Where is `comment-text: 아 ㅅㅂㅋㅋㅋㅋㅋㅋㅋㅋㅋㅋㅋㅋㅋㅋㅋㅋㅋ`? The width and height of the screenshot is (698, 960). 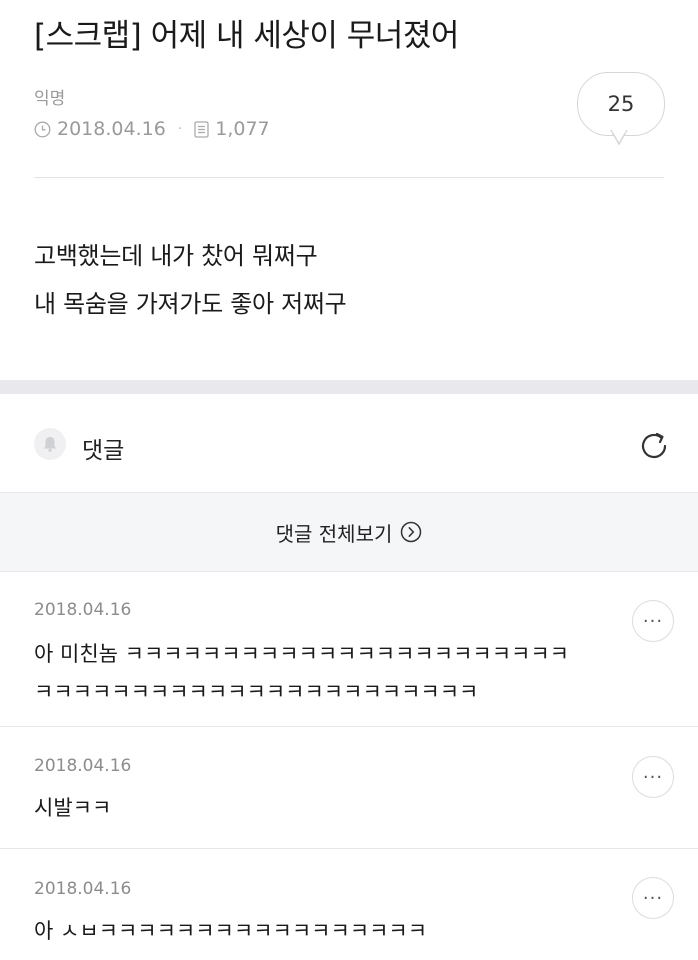
comment-text: 아 ㅅㅂㅋㅋㅋㅋㅋㅋㅋㅋㅋㅋㅋㅋㅋㅋㅋㅋㅋ is located at coordinates (326, 931).